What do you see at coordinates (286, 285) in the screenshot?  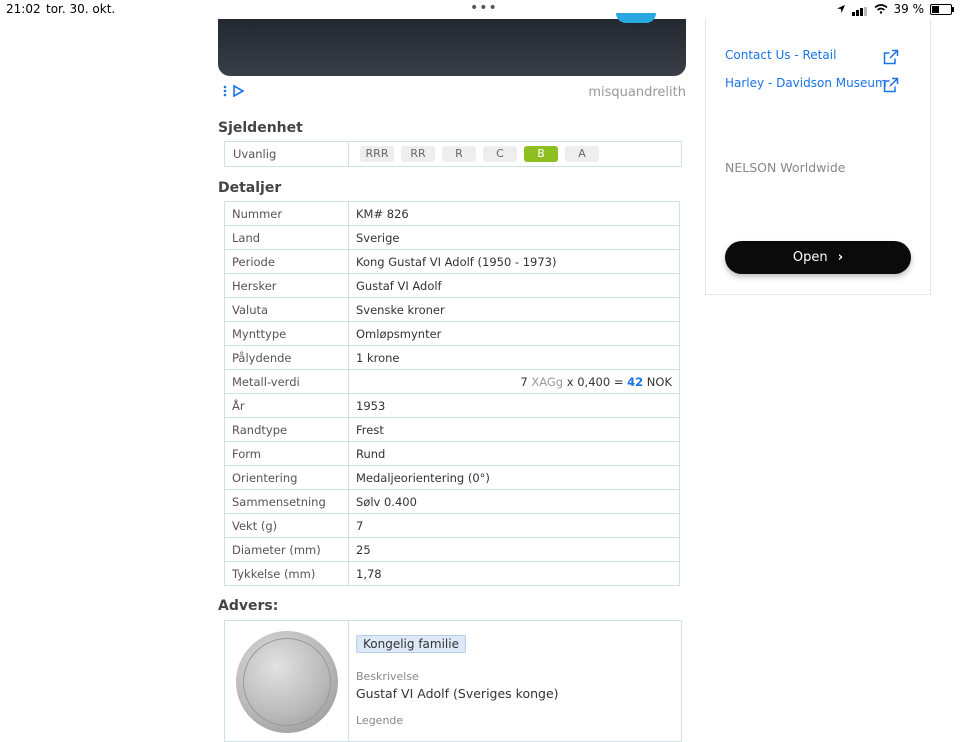 I see `detail-key: Hersker` at bounding box center [286, 285].